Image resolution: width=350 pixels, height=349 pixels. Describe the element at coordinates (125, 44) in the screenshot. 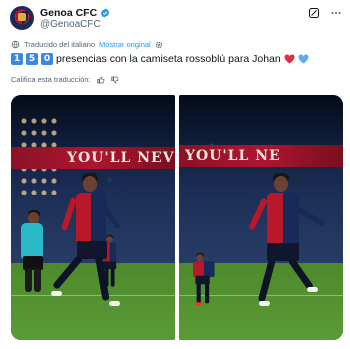

I see `show-original-link: Mostrar original` at that location.